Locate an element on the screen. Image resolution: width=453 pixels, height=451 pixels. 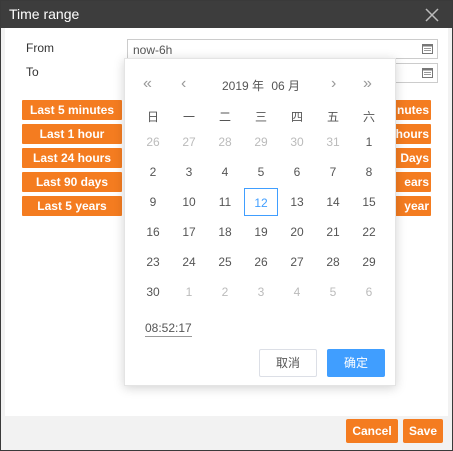
close-icon is located at coordinates (432, 15).